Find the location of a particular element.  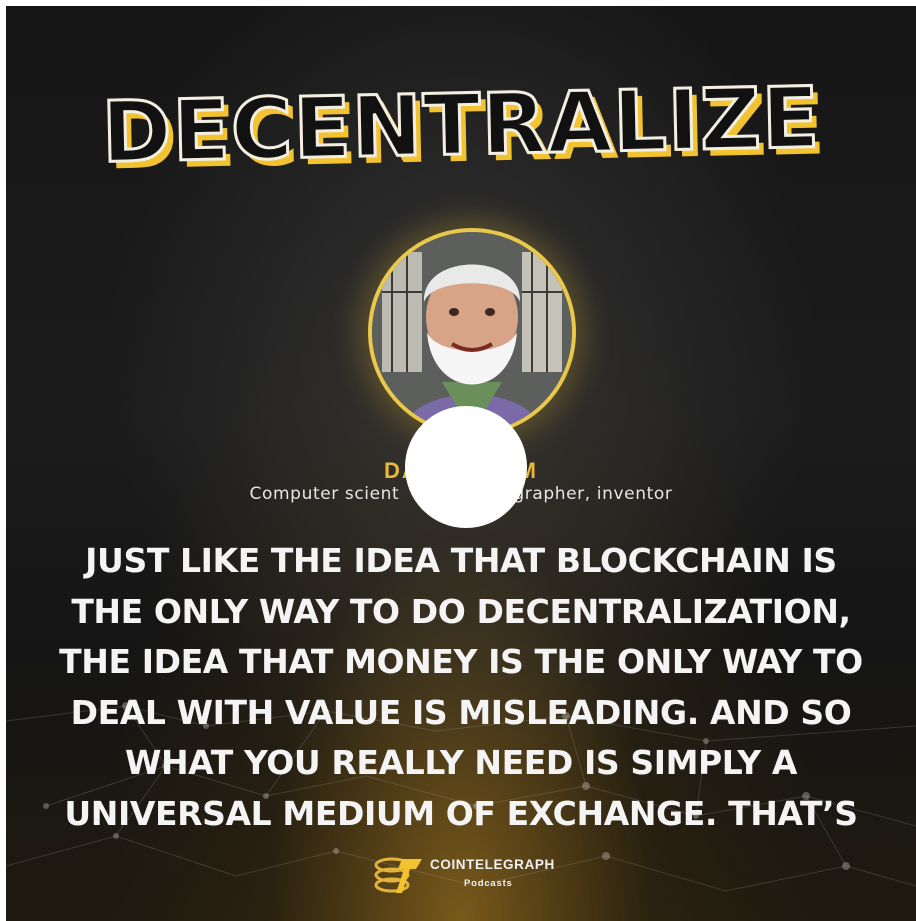

speaker-avatar is located at coordinates (472, 332).